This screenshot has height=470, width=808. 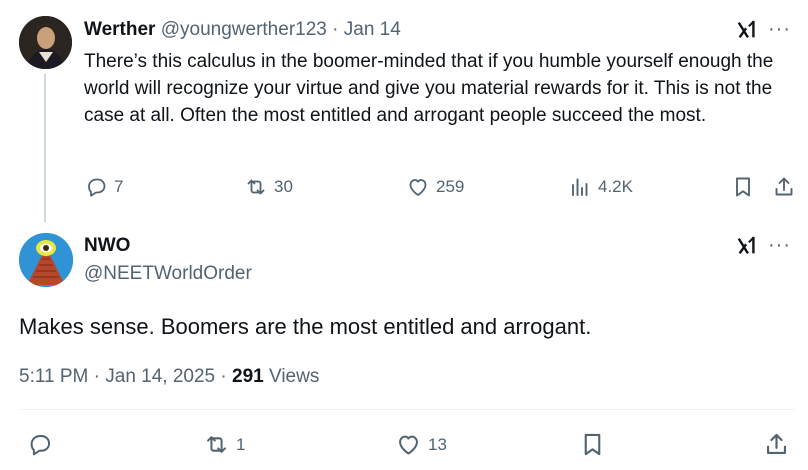 I want to click on thread-line, so click(x=45, y=148).